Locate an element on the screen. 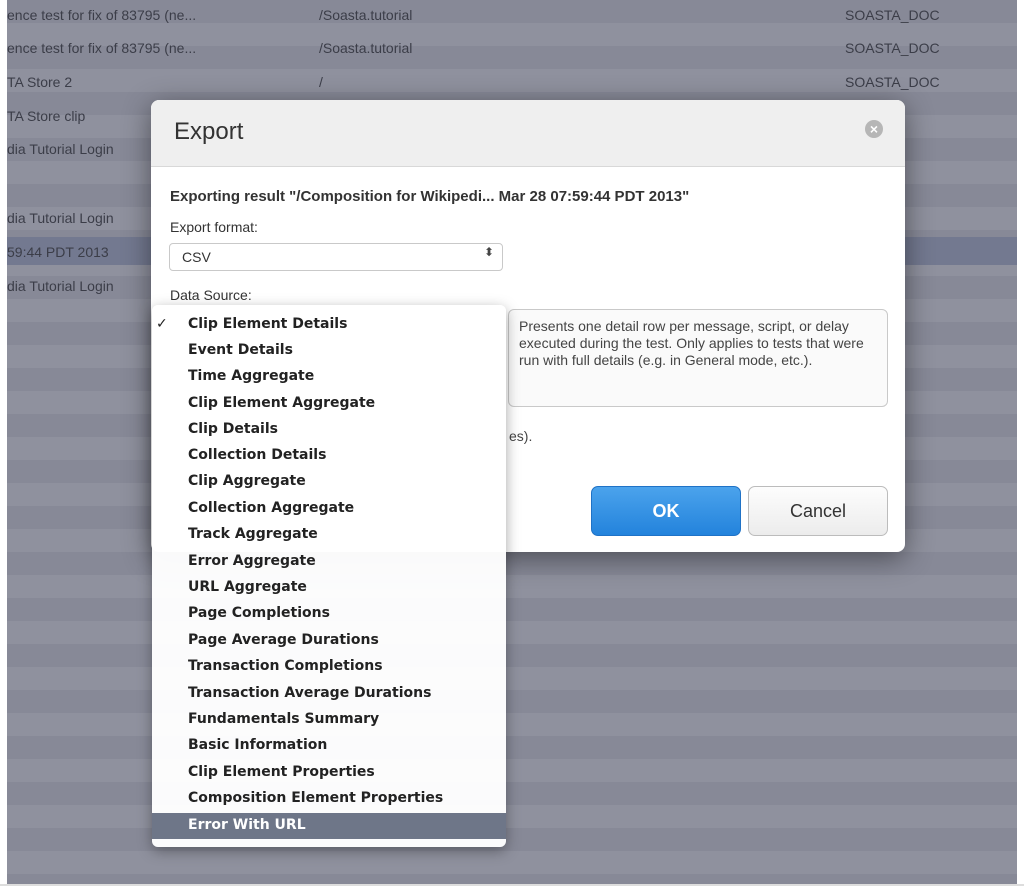 This screenshot has width=1024, height=886. menu-item-label: Clip Element Aggregate is located at coordinates (282, 403).